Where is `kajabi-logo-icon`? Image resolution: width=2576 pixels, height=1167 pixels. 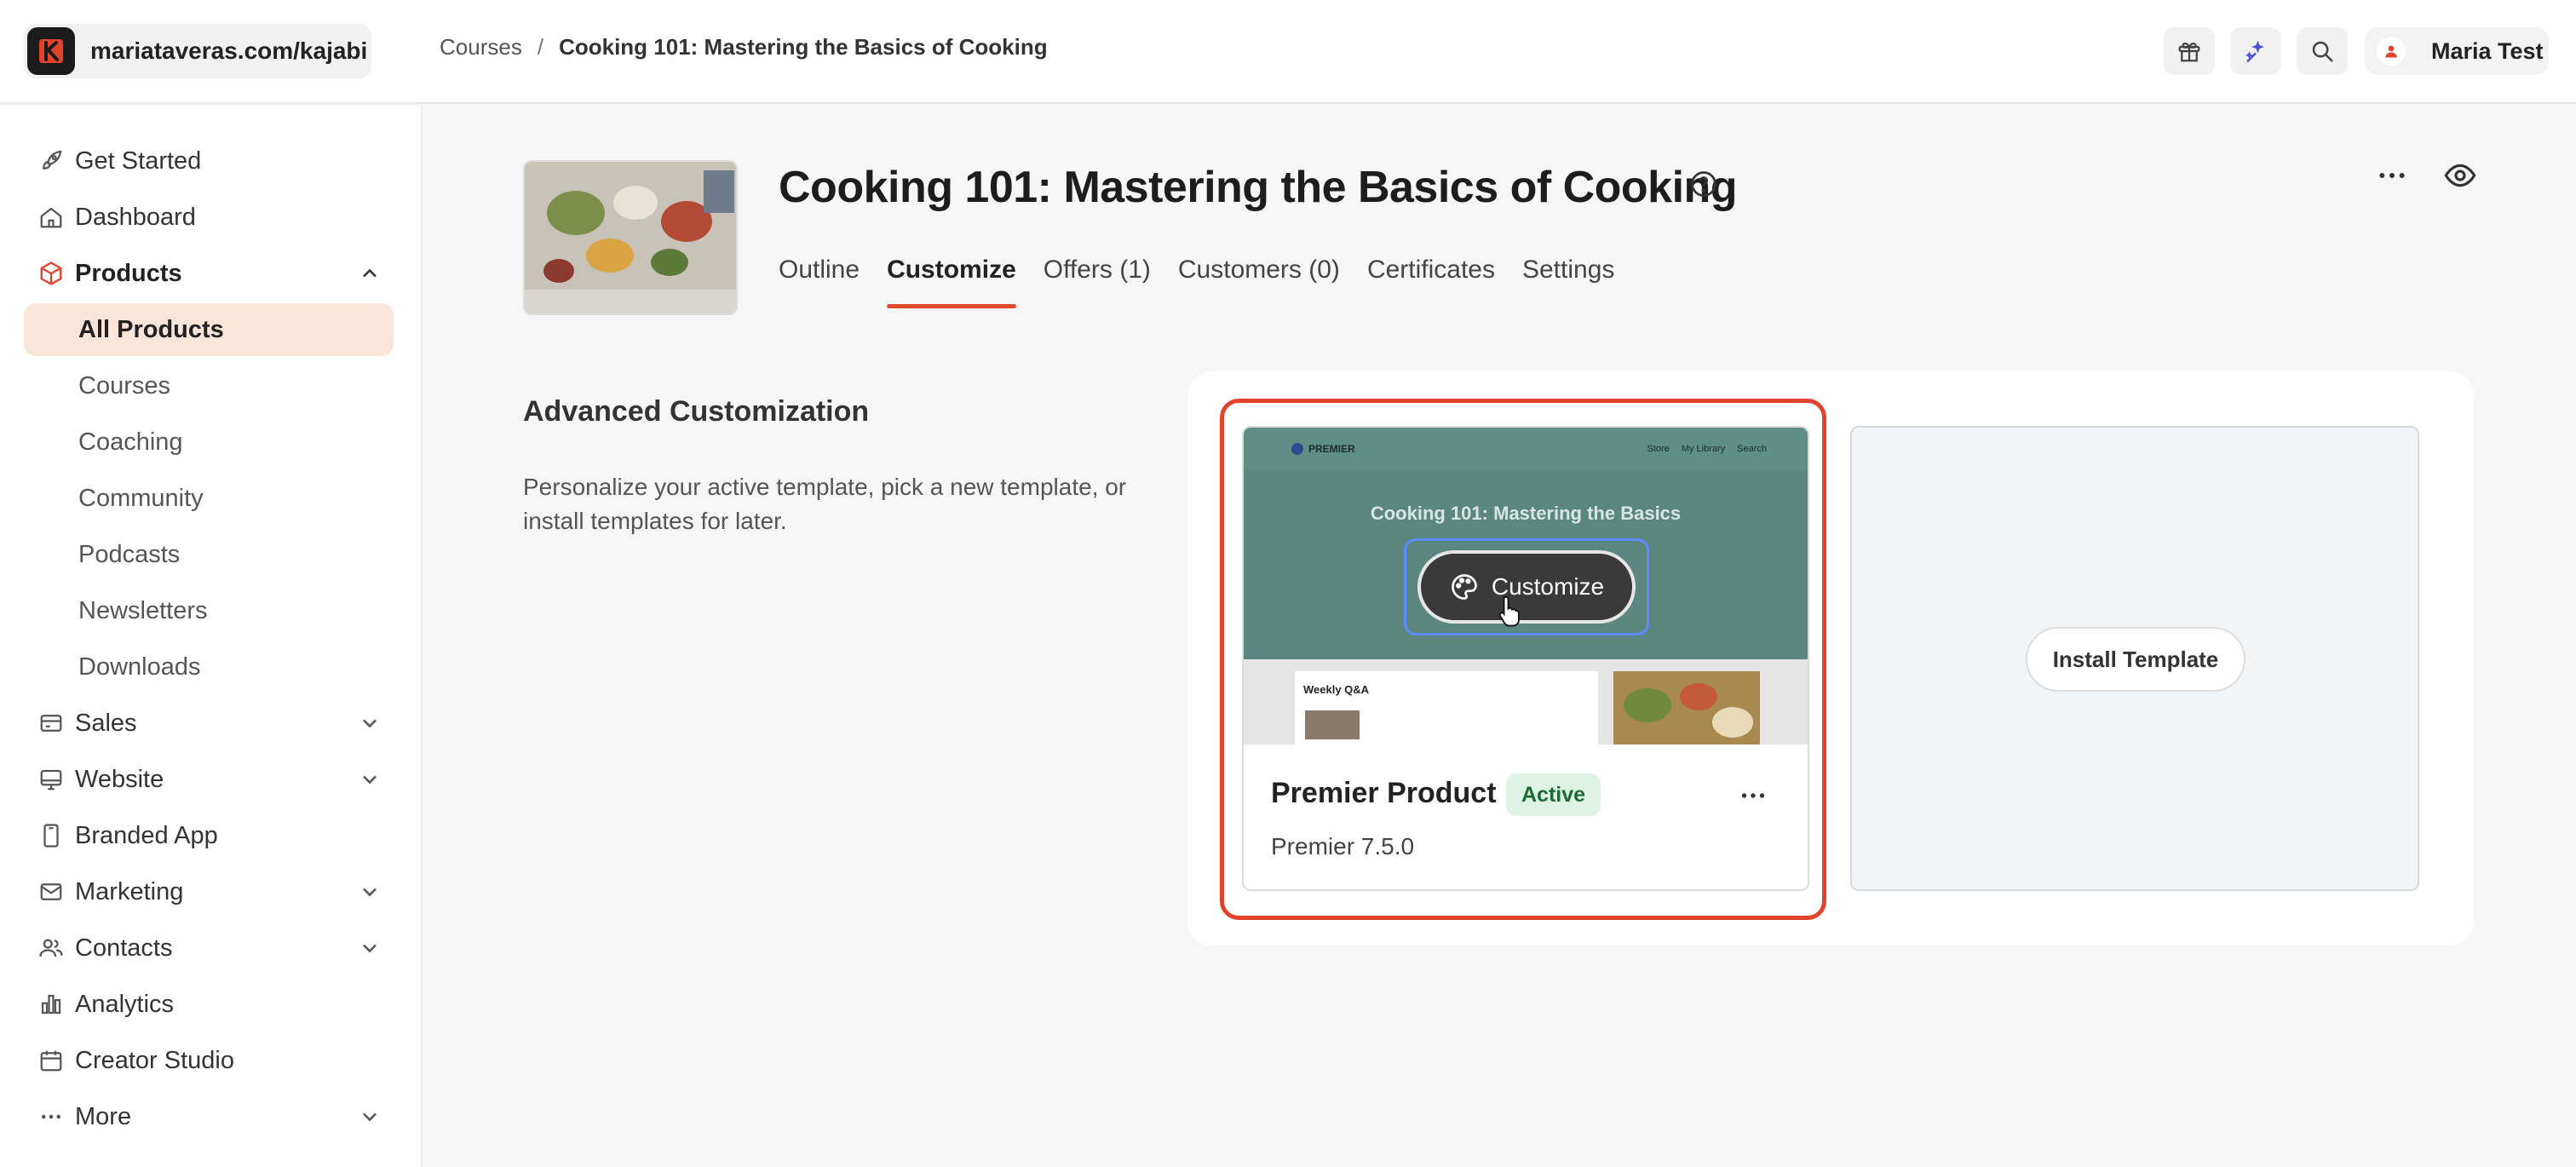 kajabi-logo-icon is located at coordinates (51, 51).